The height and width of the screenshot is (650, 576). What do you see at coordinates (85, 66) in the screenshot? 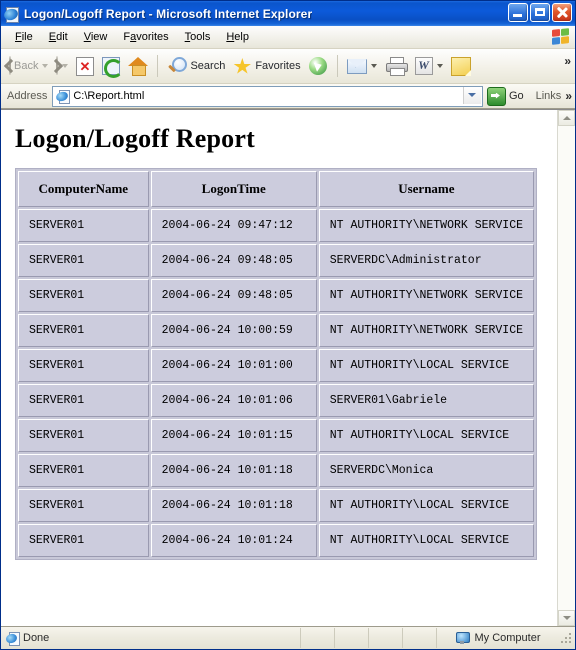
I see `stop-button: ✕` at bounding box center [85, 66].